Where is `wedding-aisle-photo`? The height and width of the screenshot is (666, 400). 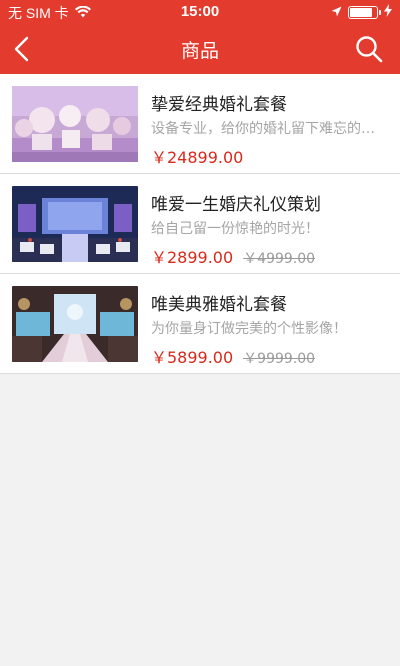 wedding-aisle-photo is located at coordinates (75, 324).